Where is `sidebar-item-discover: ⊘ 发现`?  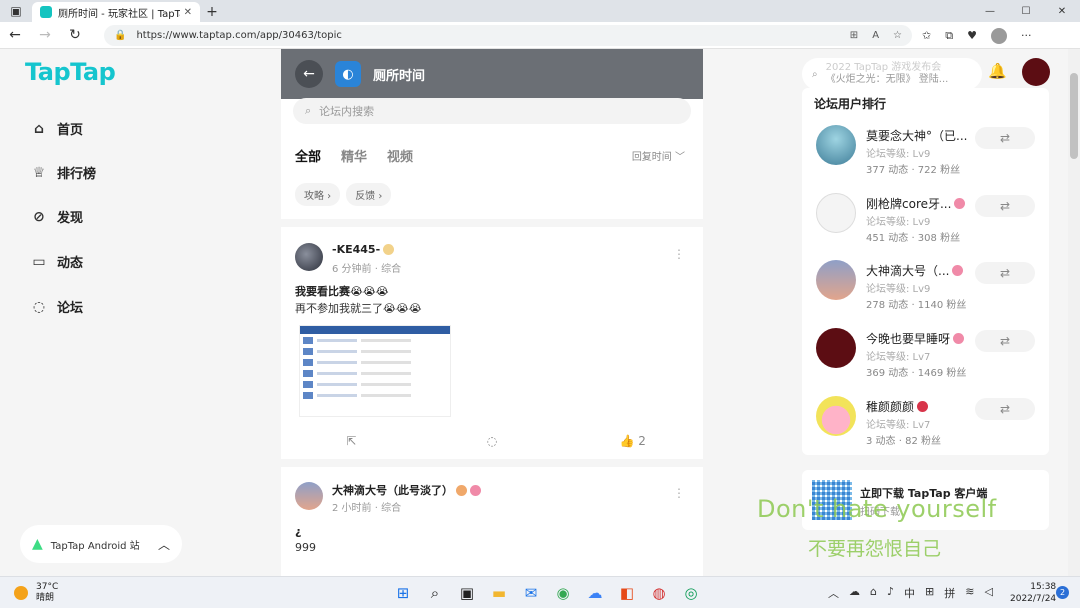 sidebar-item-discover: ⊘ 发现 is located at coordinates (56, 217).